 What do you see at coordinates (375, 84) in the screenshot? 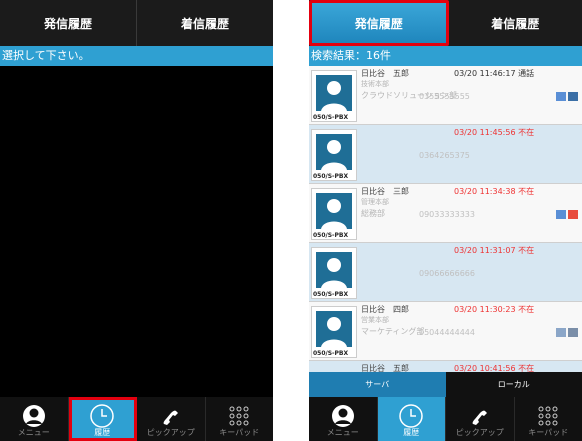
I see `contact-division: 技術本部` at bounding box center [375, 84].